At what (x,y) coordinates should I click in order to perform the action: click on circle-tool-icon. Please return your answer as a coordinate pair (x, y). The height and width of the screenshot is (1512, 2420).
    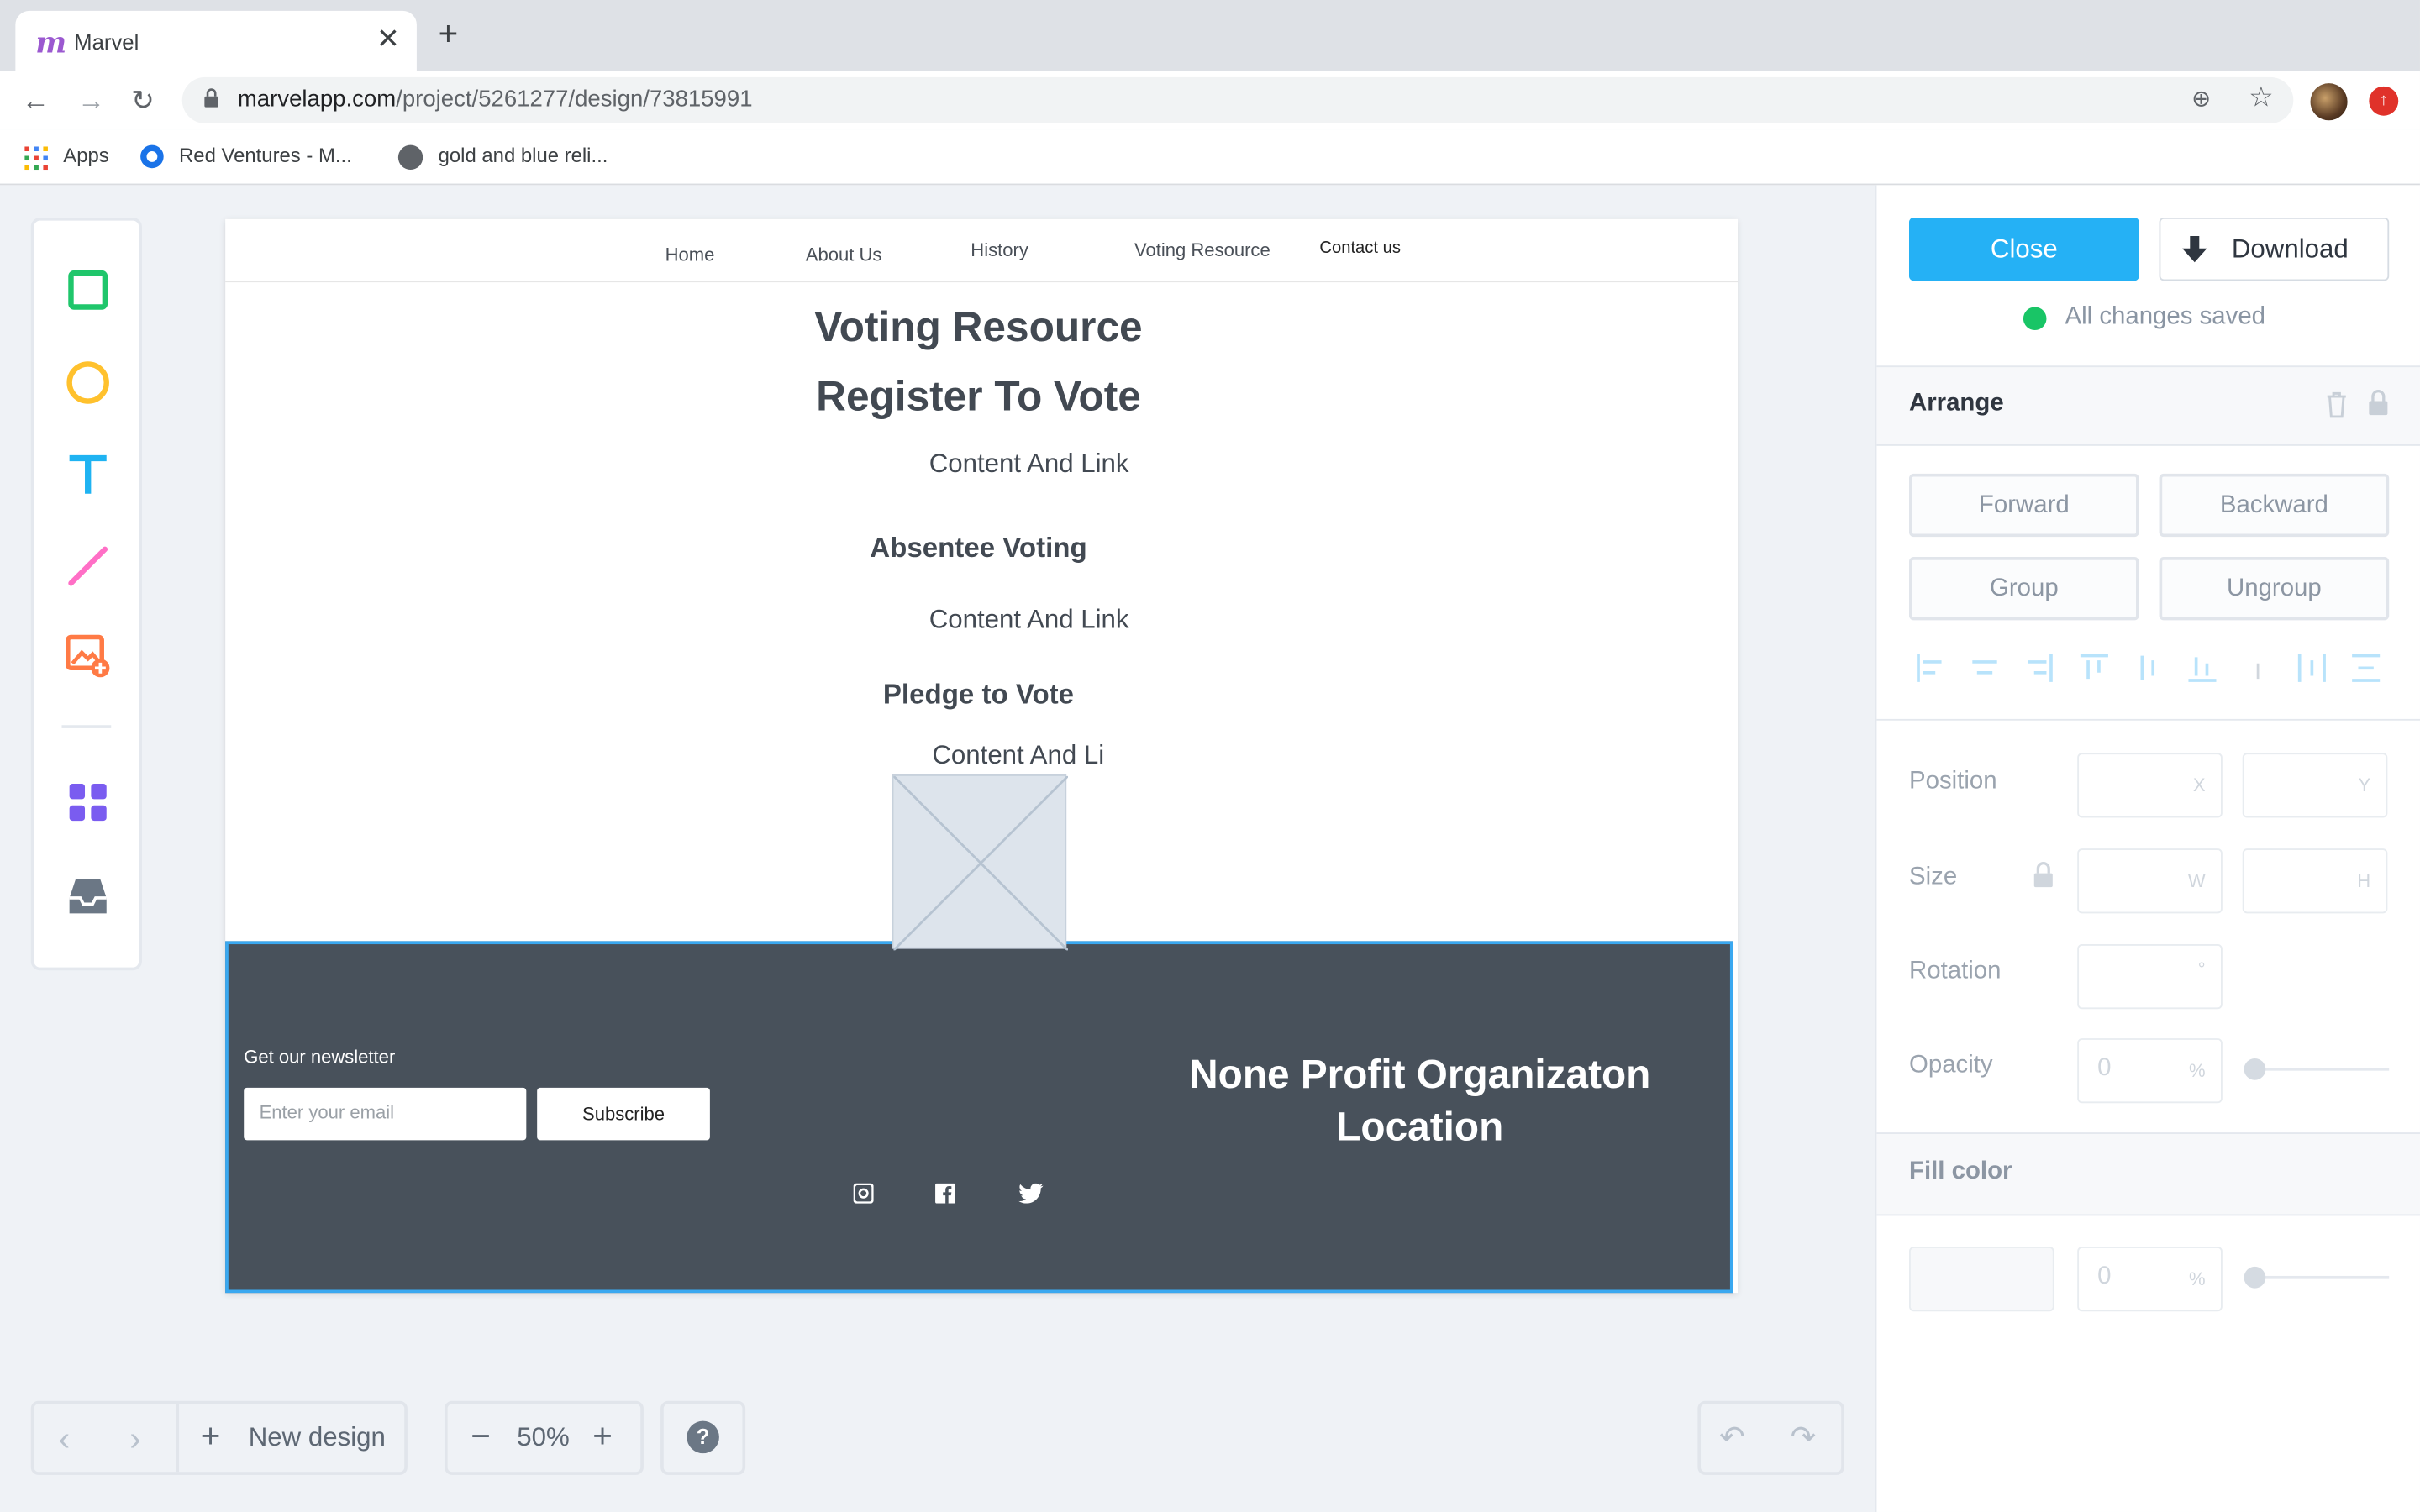
    Looking at the image, I should click on (87, 382).